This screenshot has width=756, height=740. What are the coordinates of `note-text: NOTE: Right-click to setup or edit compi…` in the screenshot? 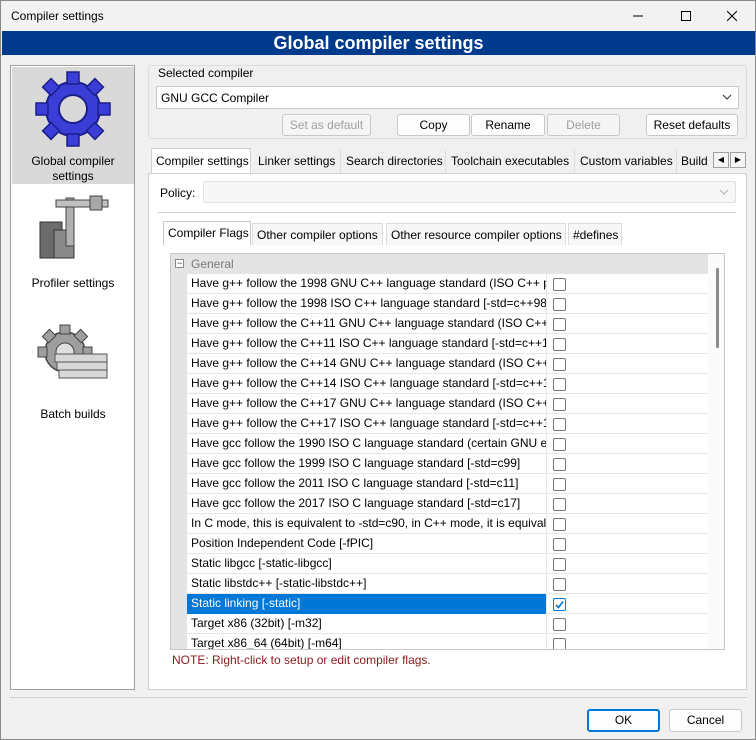 It's located at (301, 660).